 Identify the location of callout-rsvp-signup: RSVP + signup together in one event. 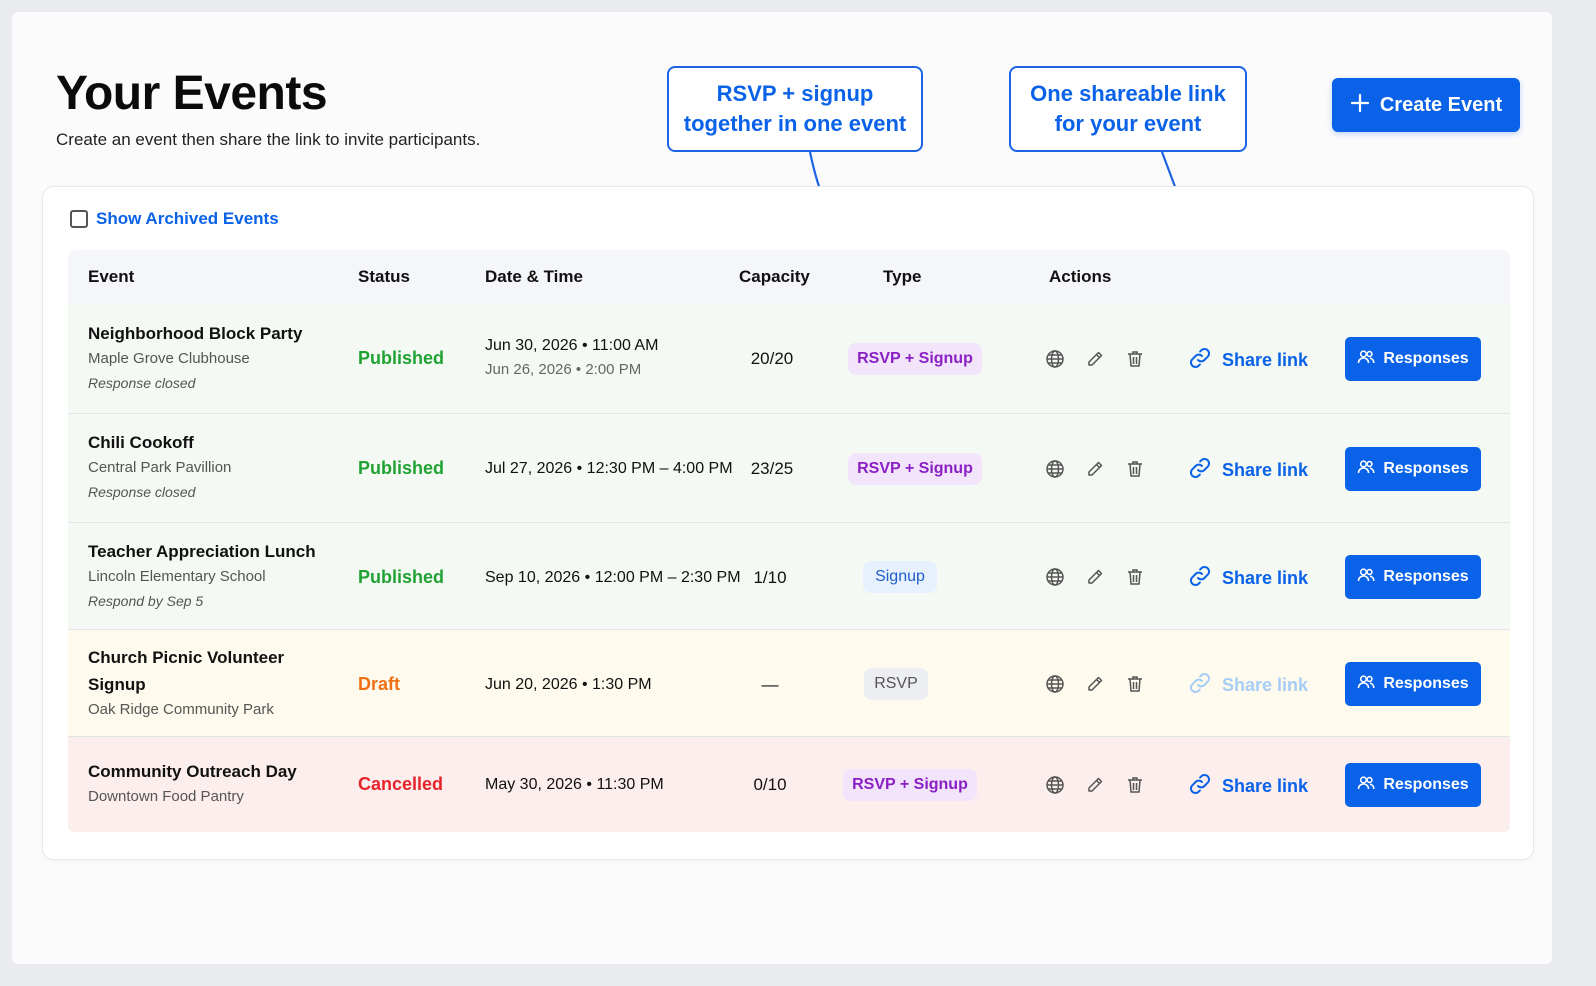
(795, 109).